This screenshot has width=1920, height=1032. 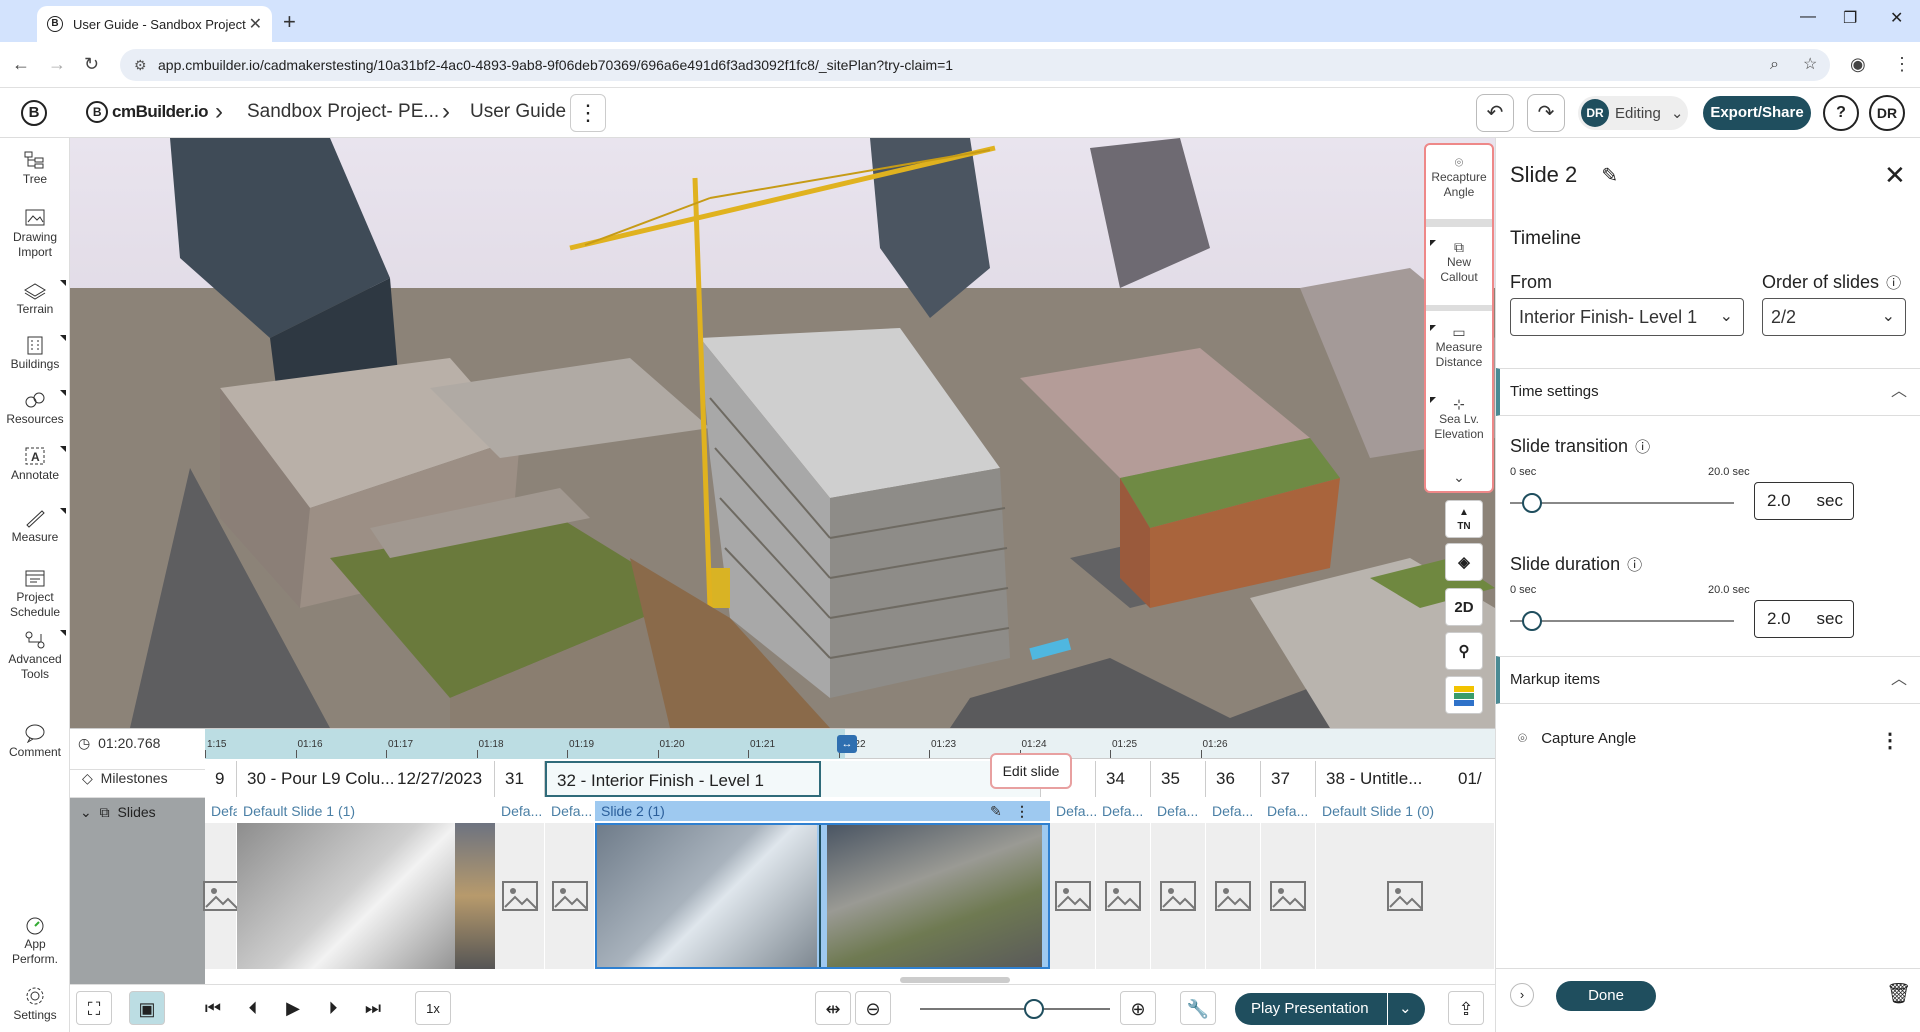 What do you see at coordinates (1858, 64) in the screenshot?
I see `profile-icon: ◉` at bounding box center [1858, 64].